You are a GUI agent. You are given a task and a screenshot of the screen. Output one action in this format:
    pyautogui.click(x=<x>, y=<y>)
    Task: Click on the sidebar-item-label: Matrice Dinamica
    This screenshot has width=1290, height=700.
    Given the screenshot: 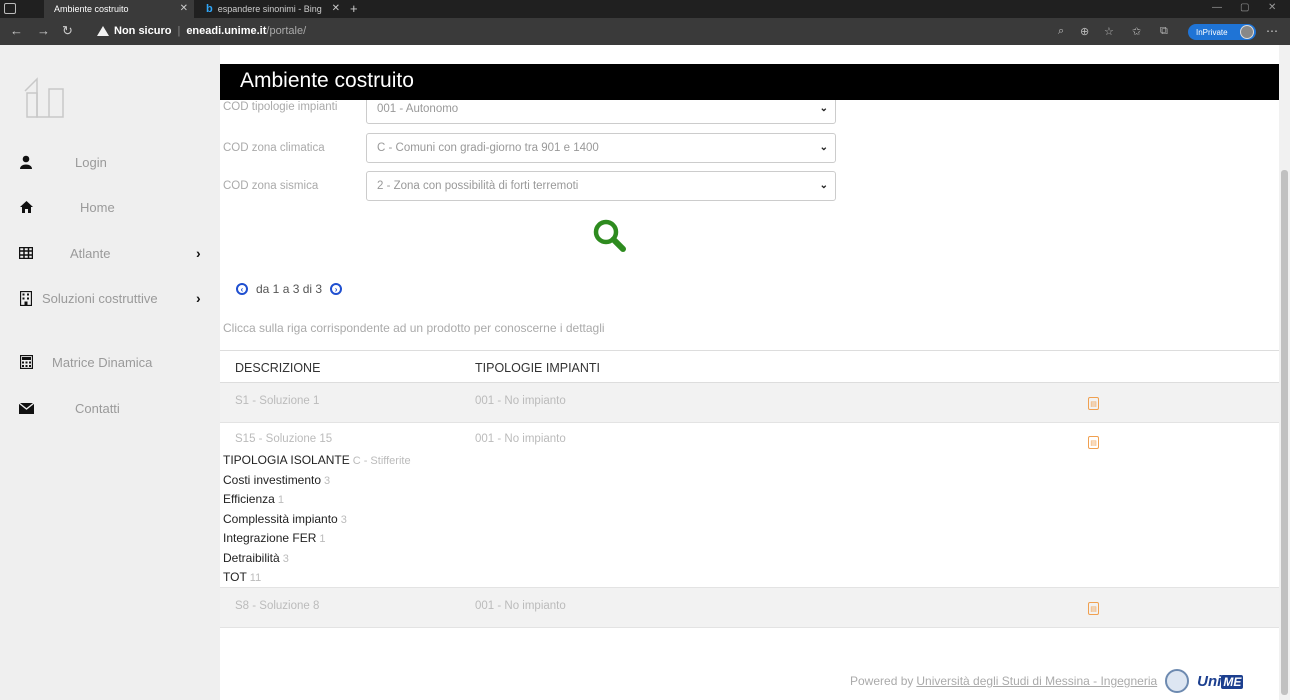 What is the action you would take?
    pyautogui.click(x=102, y=362)
    